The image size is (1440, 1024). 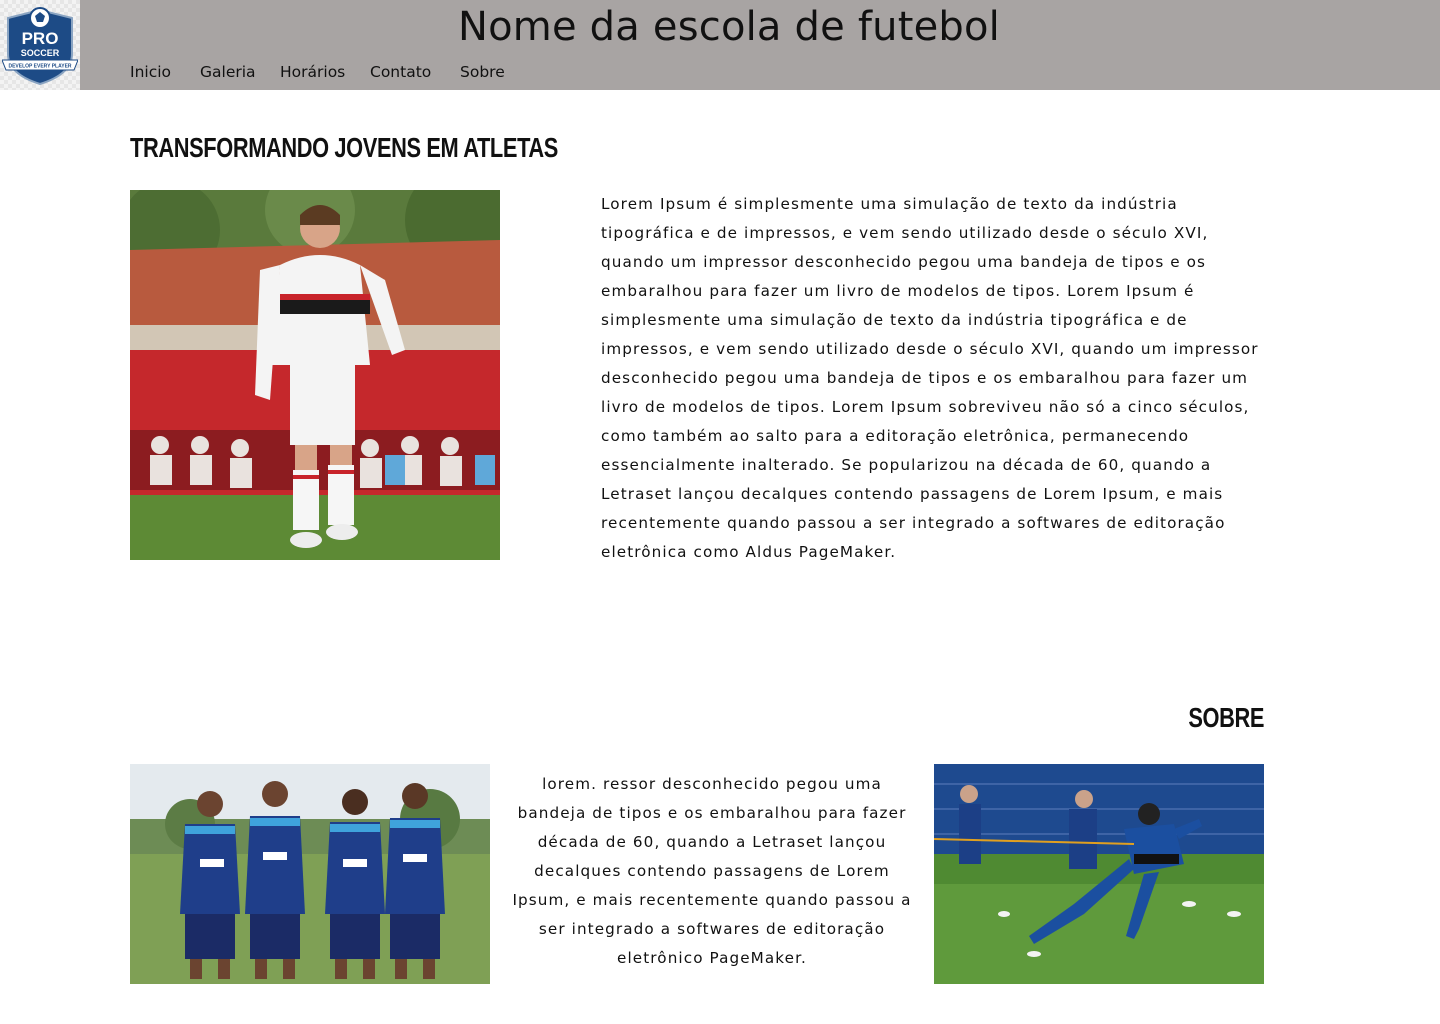 I want to click on nav-sobre: Sobre, so click(x=482, y=72).